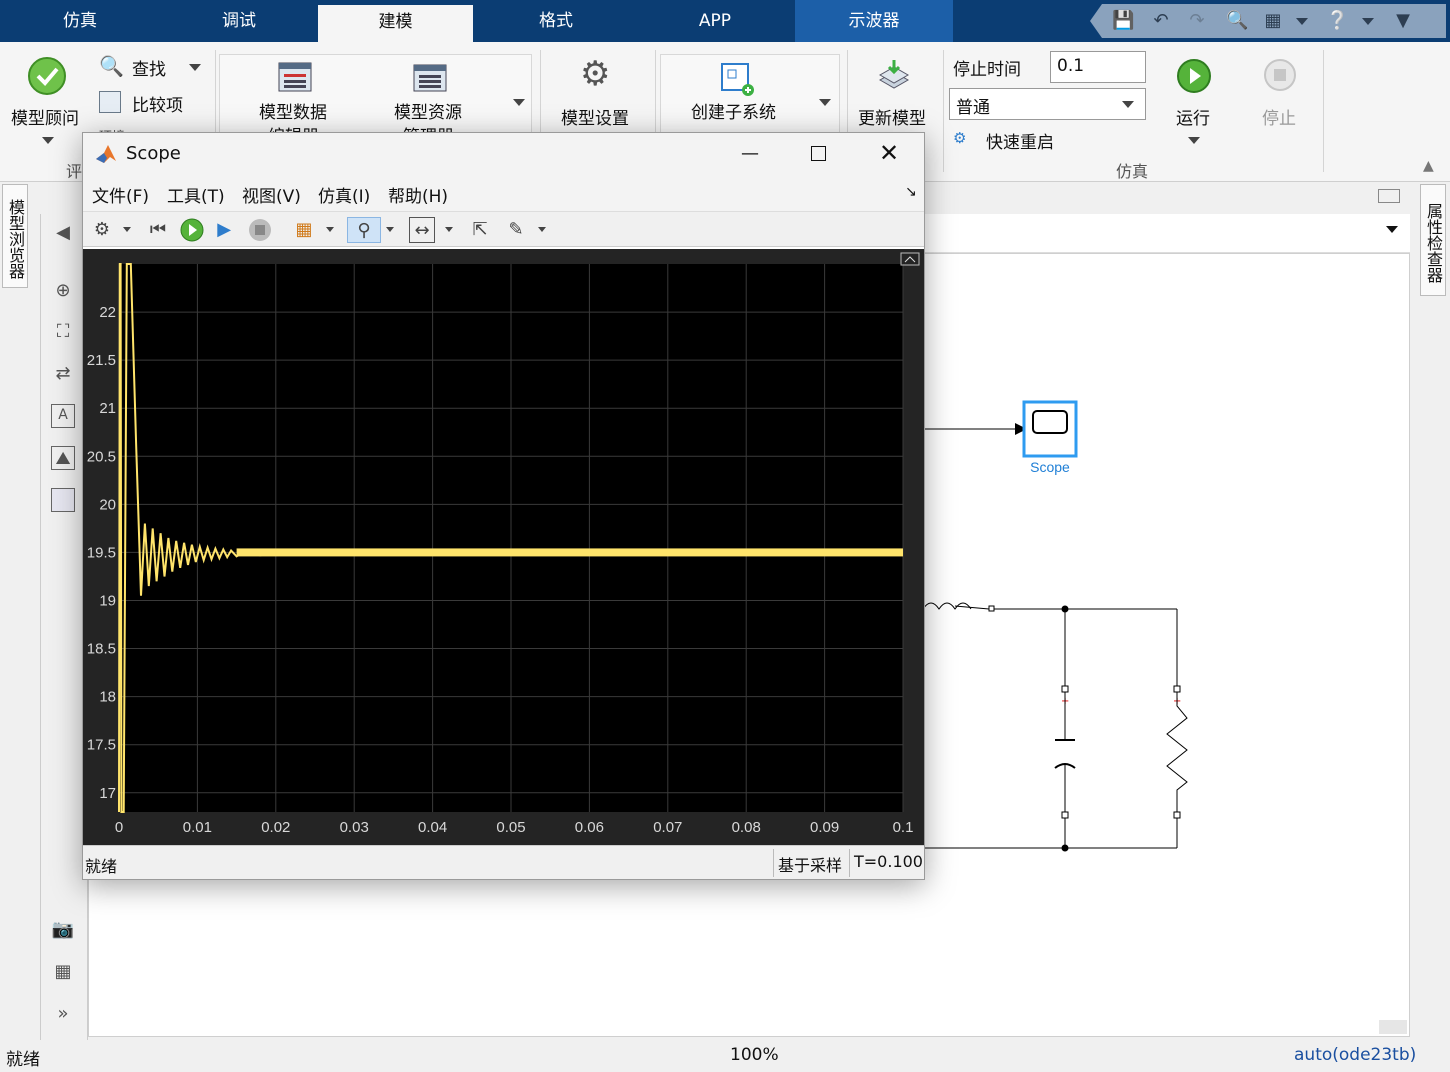 The width and height of the screenshot is (1450, 1072). Describe the element at coordinates (1302, 21) in the screenshot. I see `library-dropdown-icon` at that location.